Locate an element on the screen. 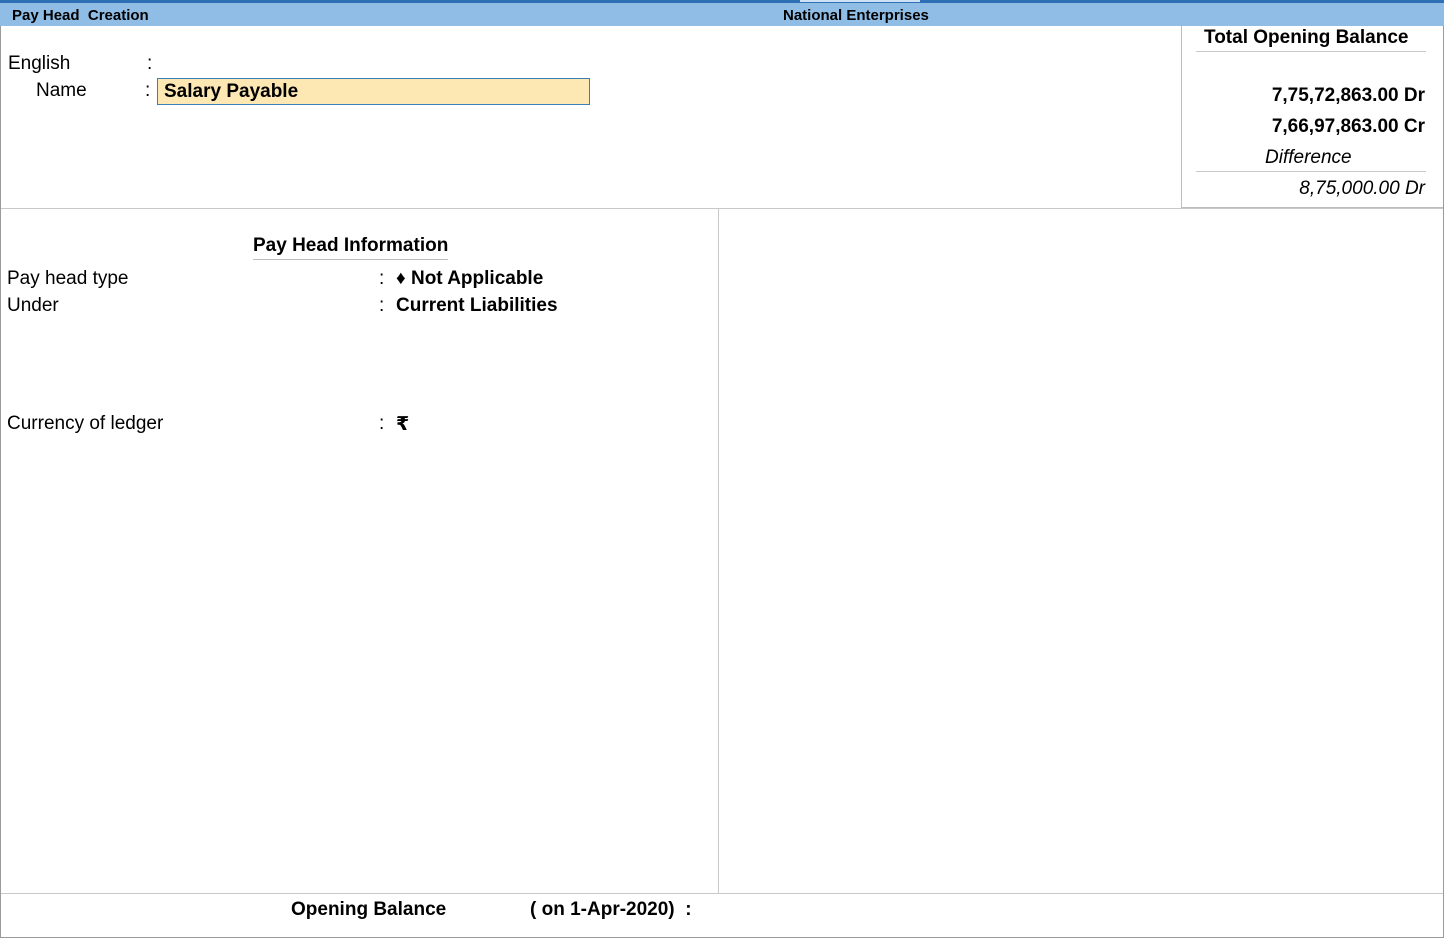  name-colon: : is located at coordinates (148, 90).